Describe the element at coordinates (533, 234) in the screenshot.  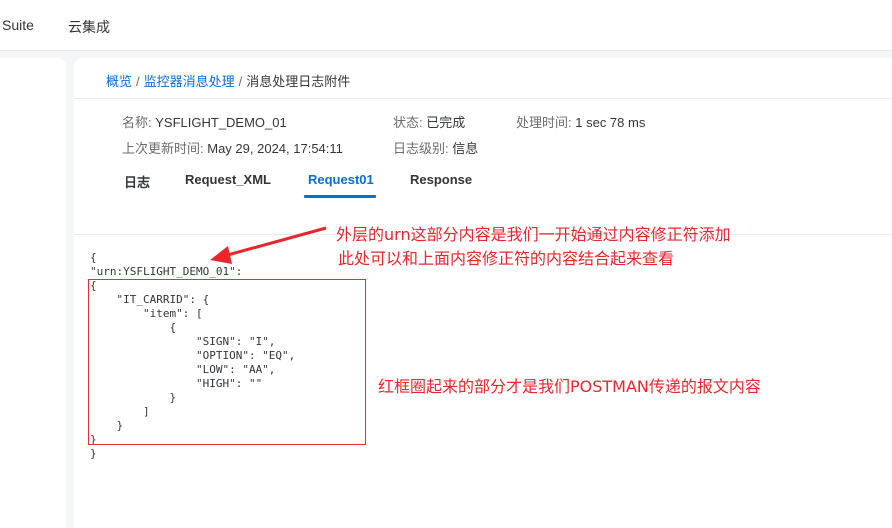
I see `annotation-note-line1: 外层的urn这部分内容是我们一开始通过内容修正符添加` at that location.